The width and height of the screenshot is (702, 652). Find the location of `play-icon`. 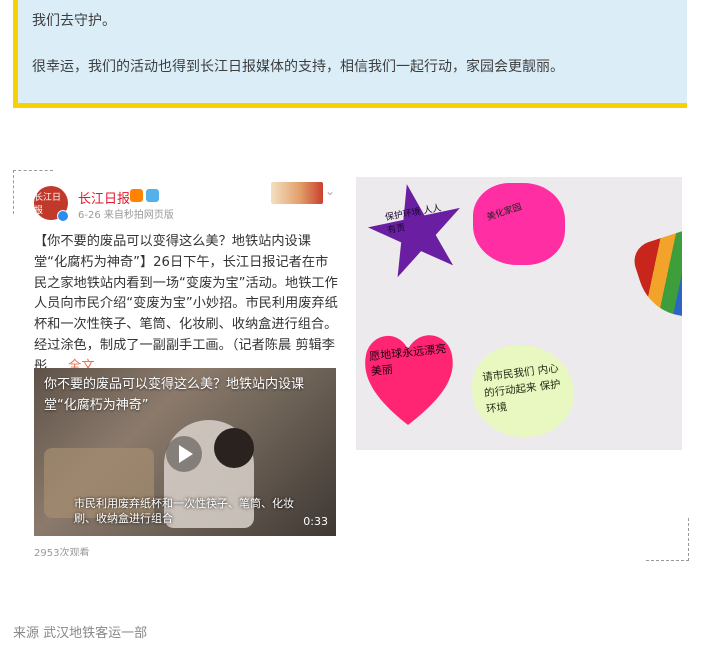

play-icon is located at coordinates (184, 454).